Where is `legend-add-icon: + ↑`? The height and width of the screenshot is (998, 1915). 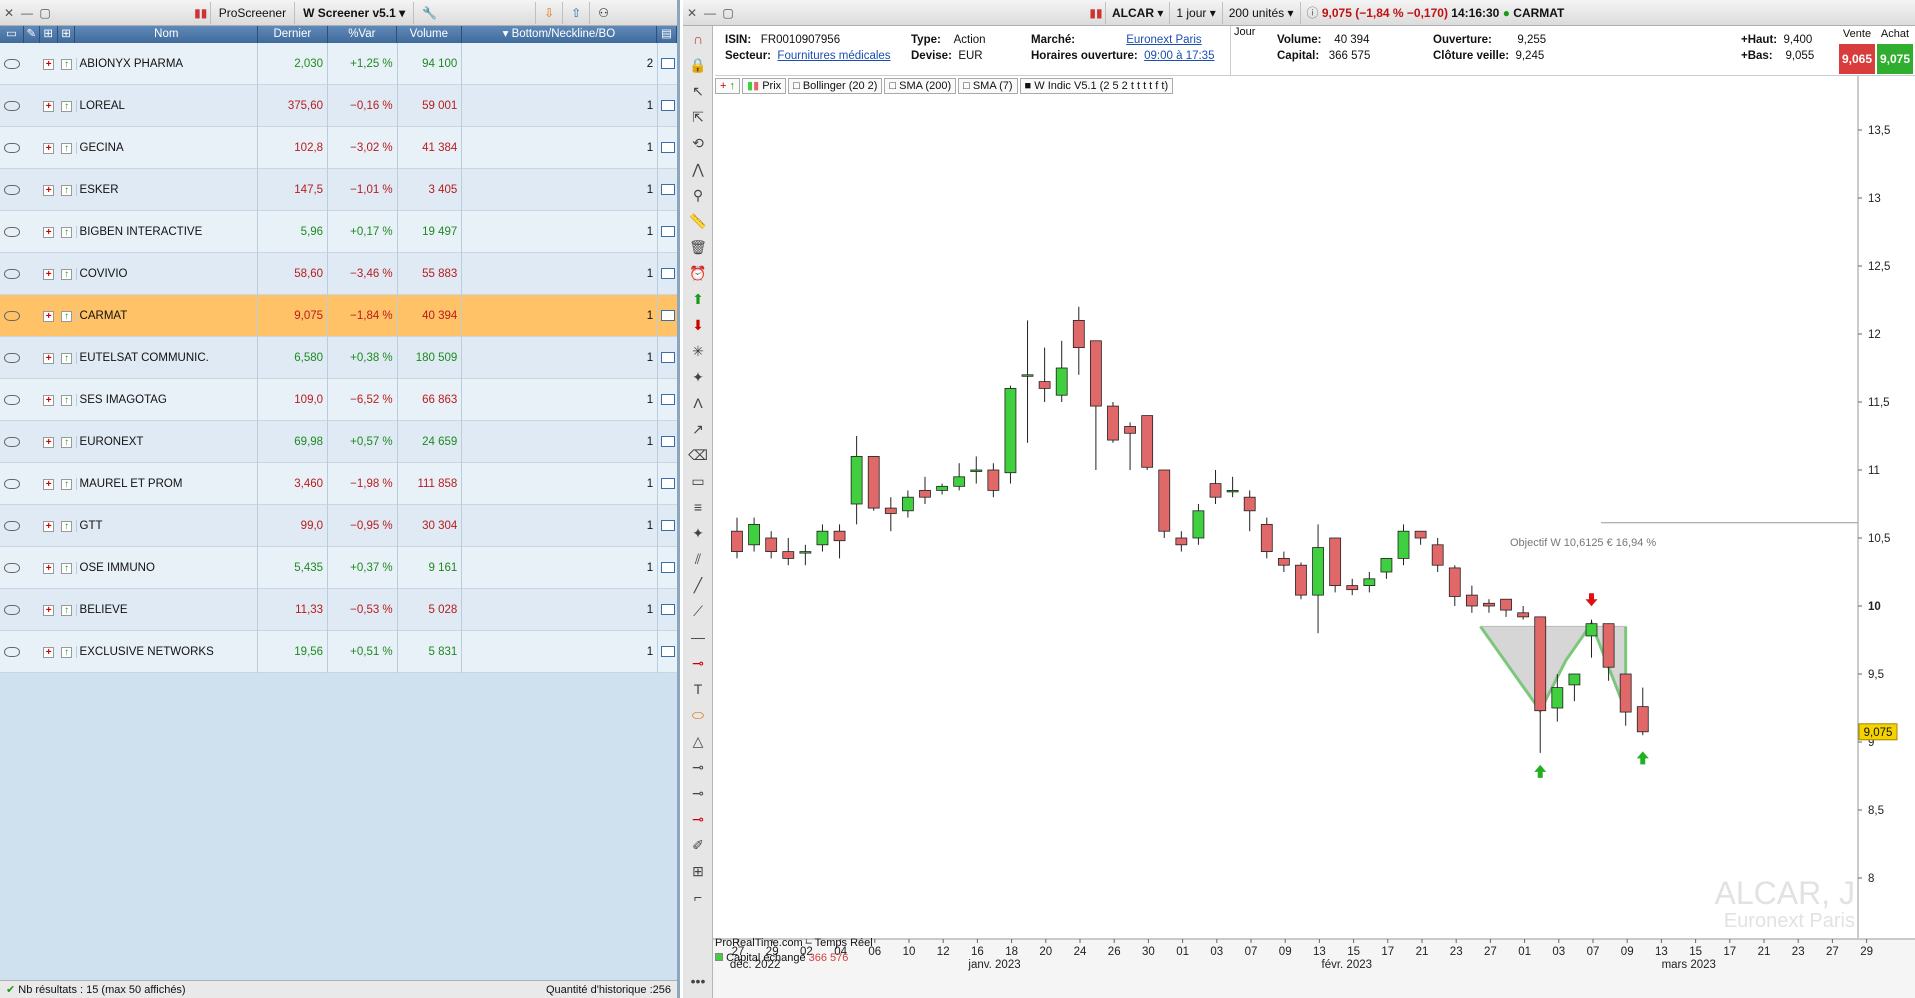
legend-add-icon: + ↑ is located at coordinates (727, 86).